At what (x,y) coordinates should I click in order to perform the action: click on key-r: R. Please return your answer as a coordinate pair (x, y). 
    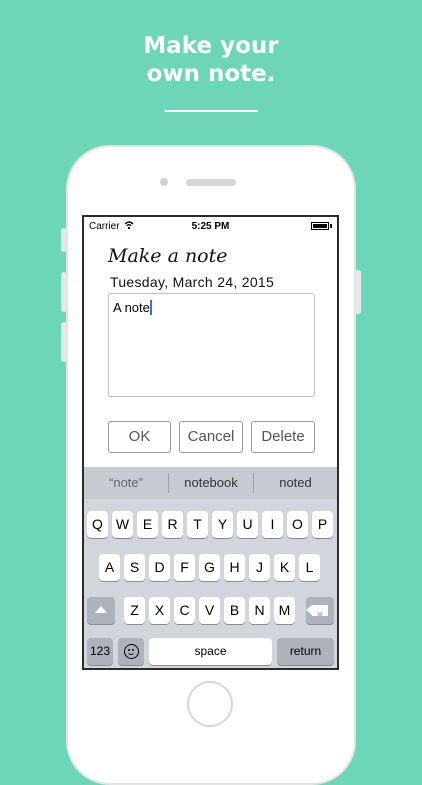
    Looking at the image, I should click on (172, 524).